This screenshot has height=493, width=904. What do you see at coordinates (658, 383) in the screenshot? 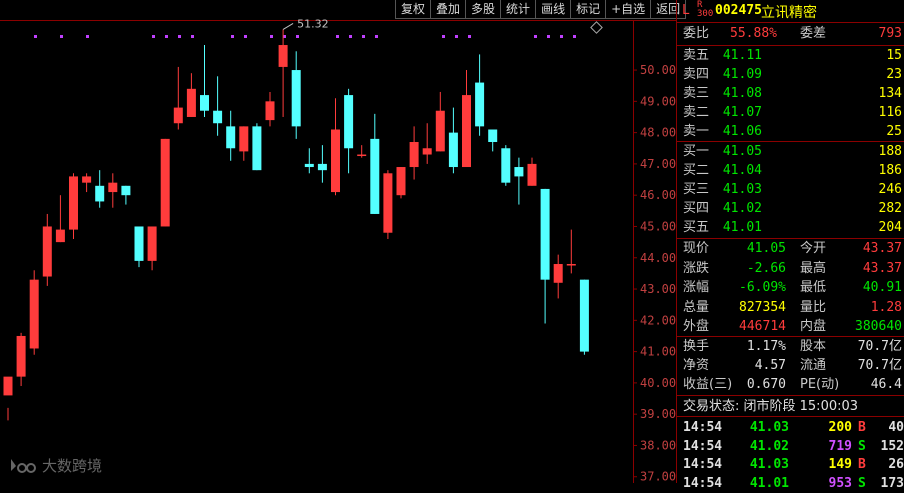
I see `y-tick-label: 40.00` at bounding box center [658, 383].